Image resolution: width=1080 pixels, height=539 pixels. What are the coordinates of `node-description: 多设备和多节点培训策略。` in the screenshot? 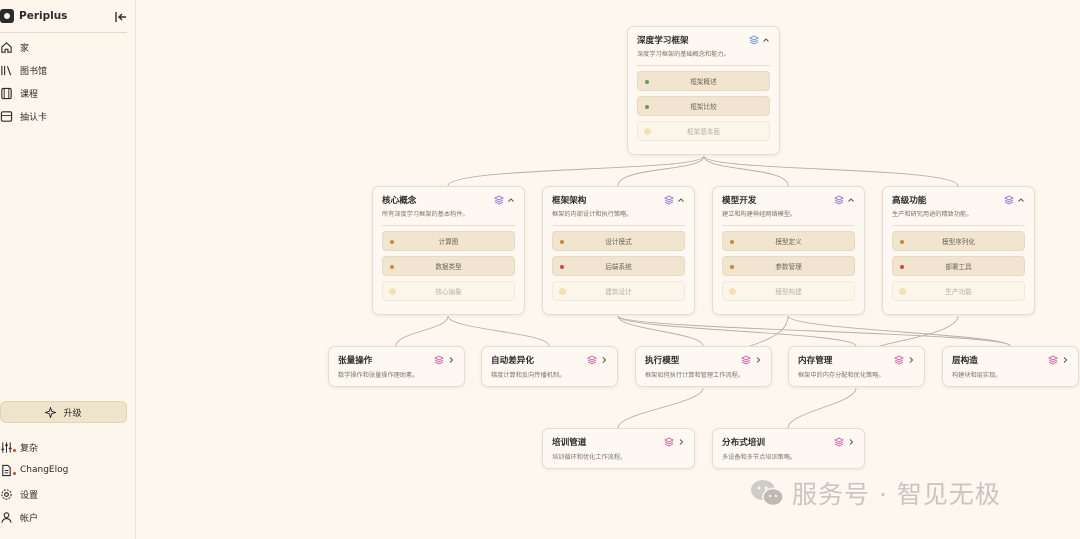 It's located at (759, 457).